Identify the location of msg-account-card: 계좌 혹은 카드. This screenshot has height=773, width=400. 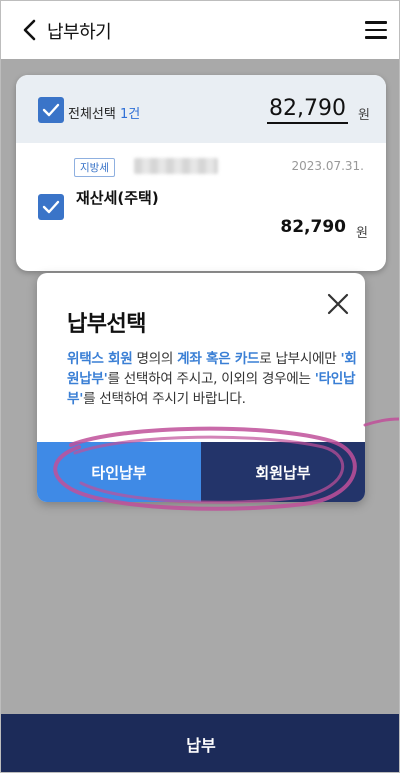
(218, 359).